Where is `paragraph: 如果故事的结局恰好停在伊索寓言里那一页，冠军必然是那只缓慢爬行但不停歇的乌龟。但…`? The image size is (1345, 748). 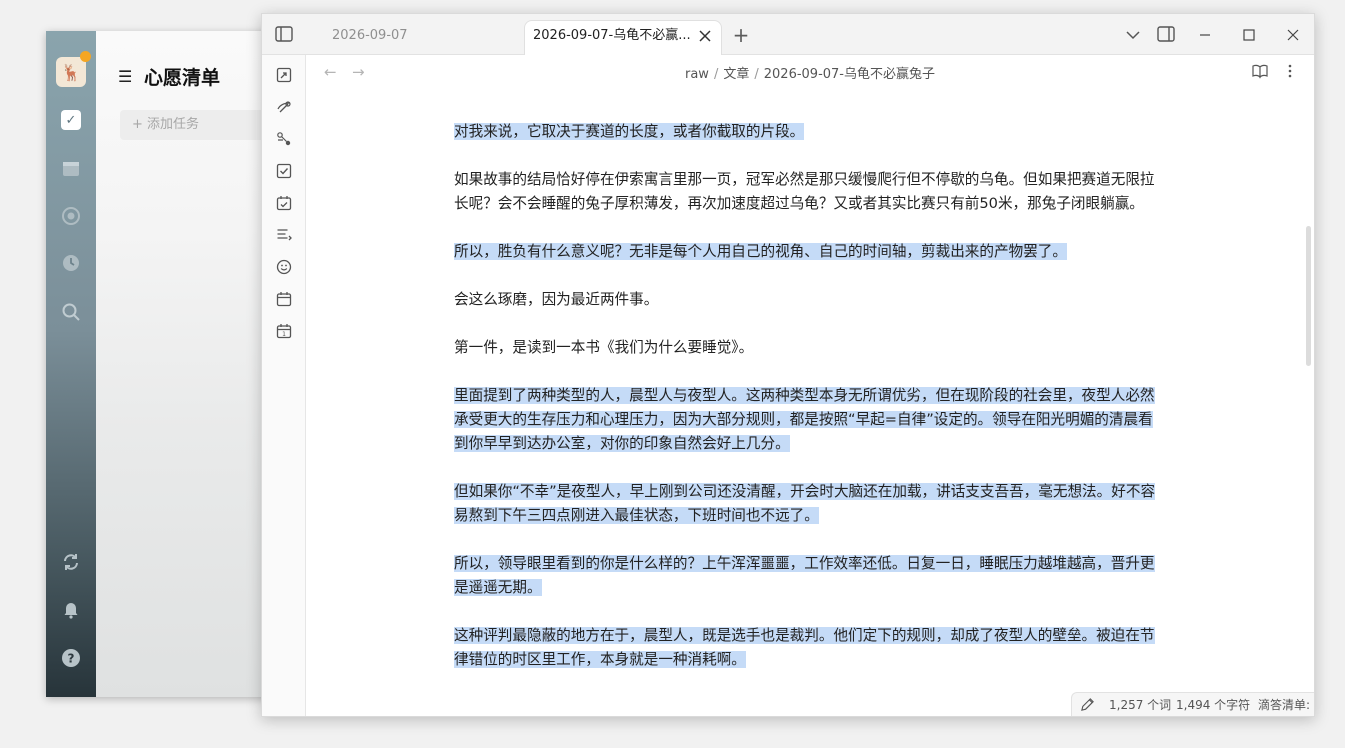
paragraph: 如果故事的结局恰好停在伊索寓言里那一页，冠军必然是那只缓慢爬行但不停歇的乌龟。但… is located at coordinates (806, 192).